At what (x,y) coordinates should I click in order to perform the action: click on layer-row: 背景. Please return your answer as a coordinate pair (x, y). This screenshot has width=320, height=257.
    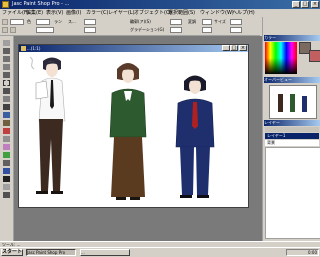
    Looking at the image, I should click on (292, 143).